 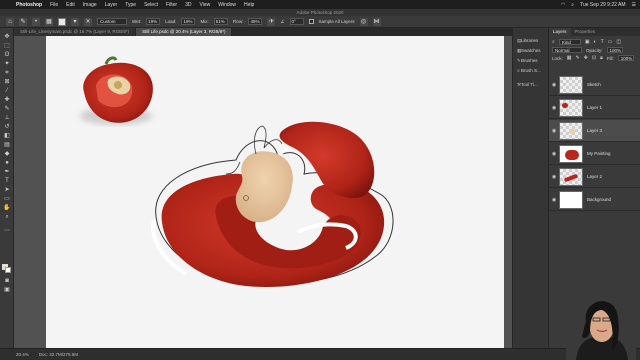 What do you see at coordinates (22, 354) in the screenshot?
I see `zoom-level: 20.4%` at bounding box center [22, 354].